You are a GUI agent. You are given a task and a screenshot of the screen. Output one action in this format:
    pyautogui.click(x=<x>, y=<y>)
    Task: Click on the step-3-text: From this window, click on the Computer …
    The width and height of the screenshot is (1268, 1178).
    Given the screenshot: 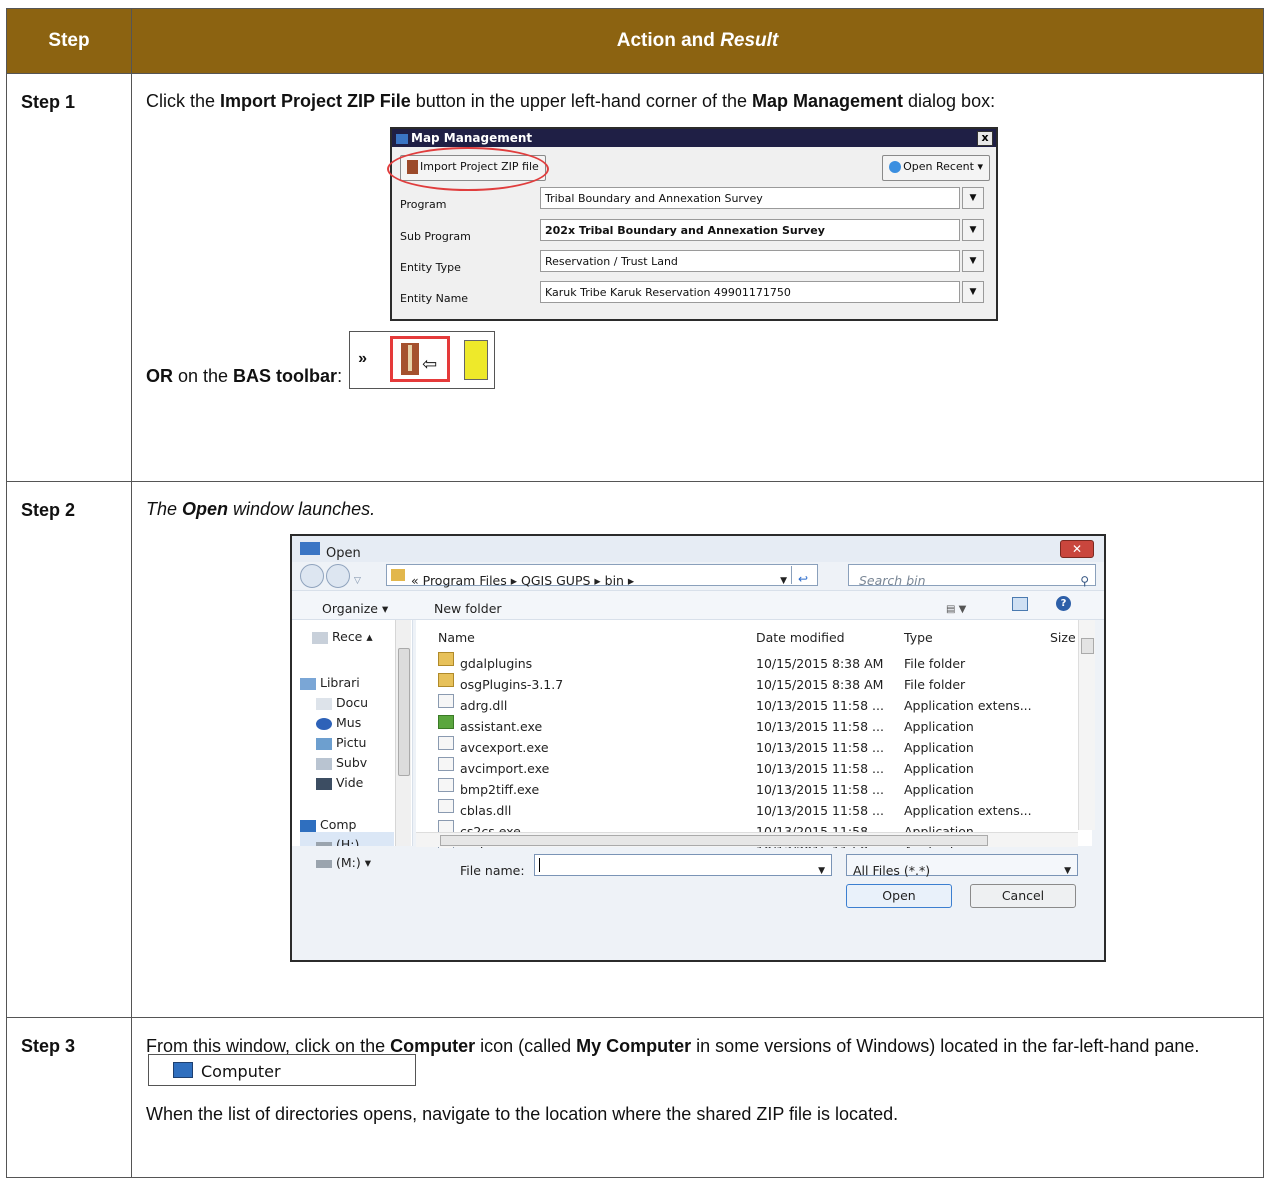 What is the action you would take?
    pyautogui.click(x=697, y=1062)
    